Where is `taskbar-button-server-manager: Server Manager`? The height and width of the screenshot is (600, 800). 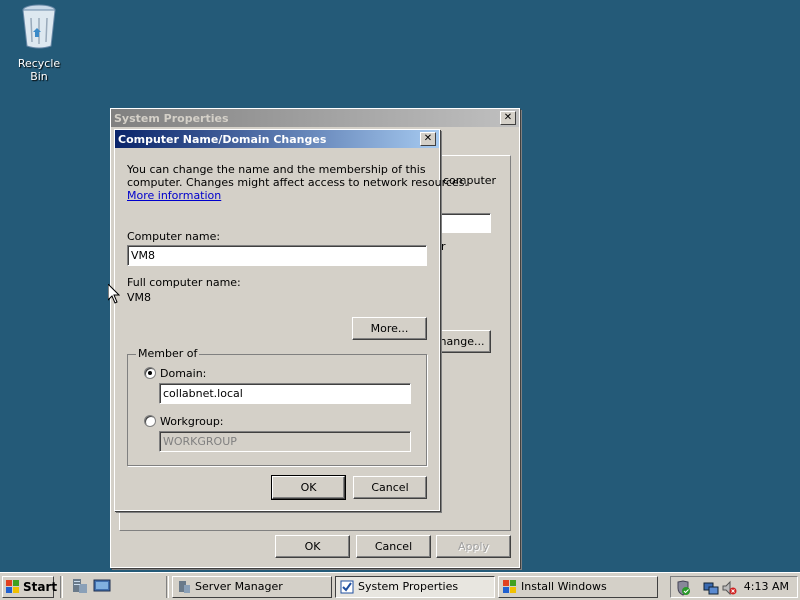 taskbar-button-server-manager: Server Manager is located at coordinates (252, 587).